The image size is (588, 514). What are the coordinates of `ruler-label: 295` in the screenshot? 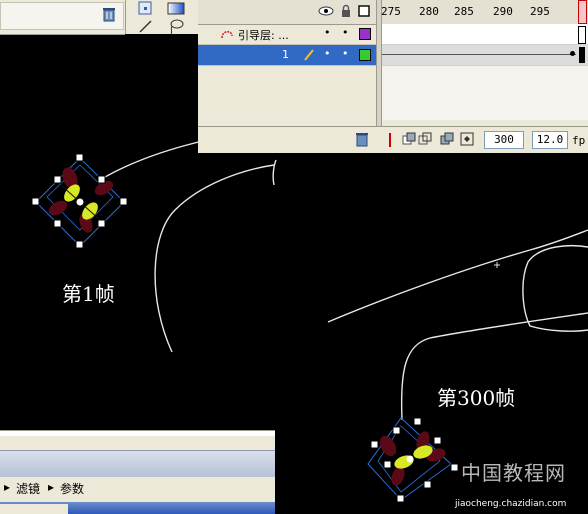 It's located at (540, 11).